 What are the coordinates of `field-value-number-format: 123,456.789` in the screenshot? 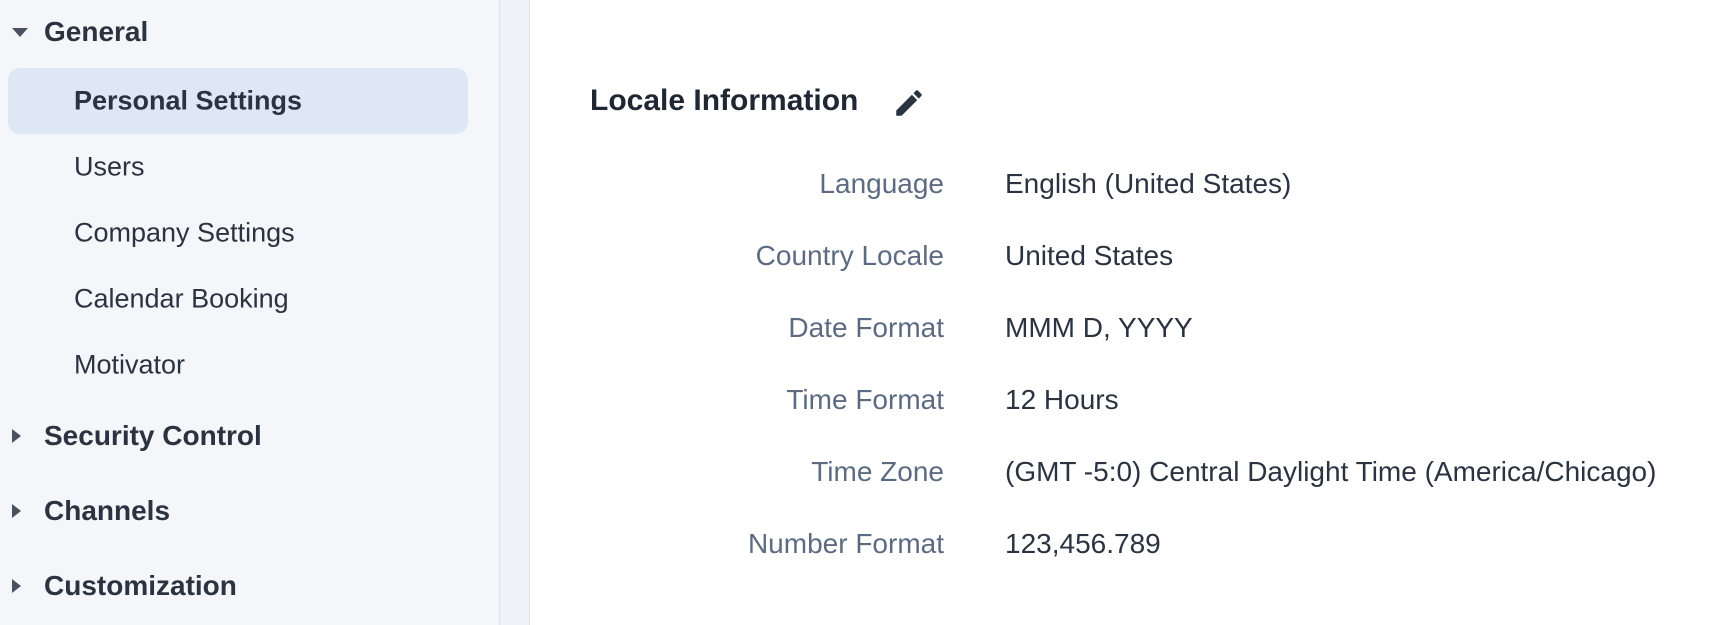 It's located at (1083, 543).